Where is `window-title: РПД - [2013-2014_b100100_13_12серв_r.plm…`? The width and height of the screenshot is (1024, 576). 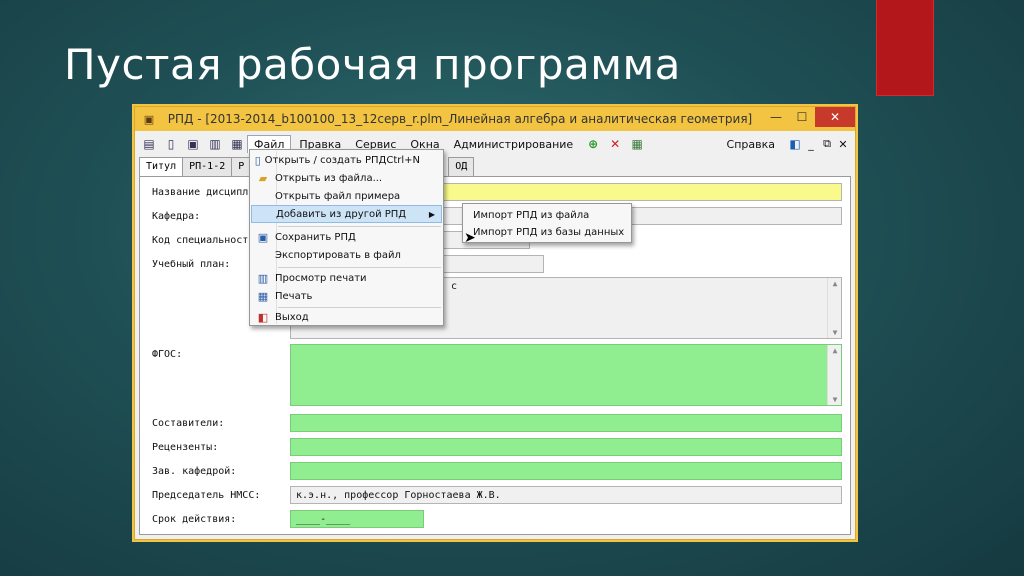
window-title: РПД - [2013-2014_b100100_13_12серв_r.plm… is located at coordinates (460, 119).